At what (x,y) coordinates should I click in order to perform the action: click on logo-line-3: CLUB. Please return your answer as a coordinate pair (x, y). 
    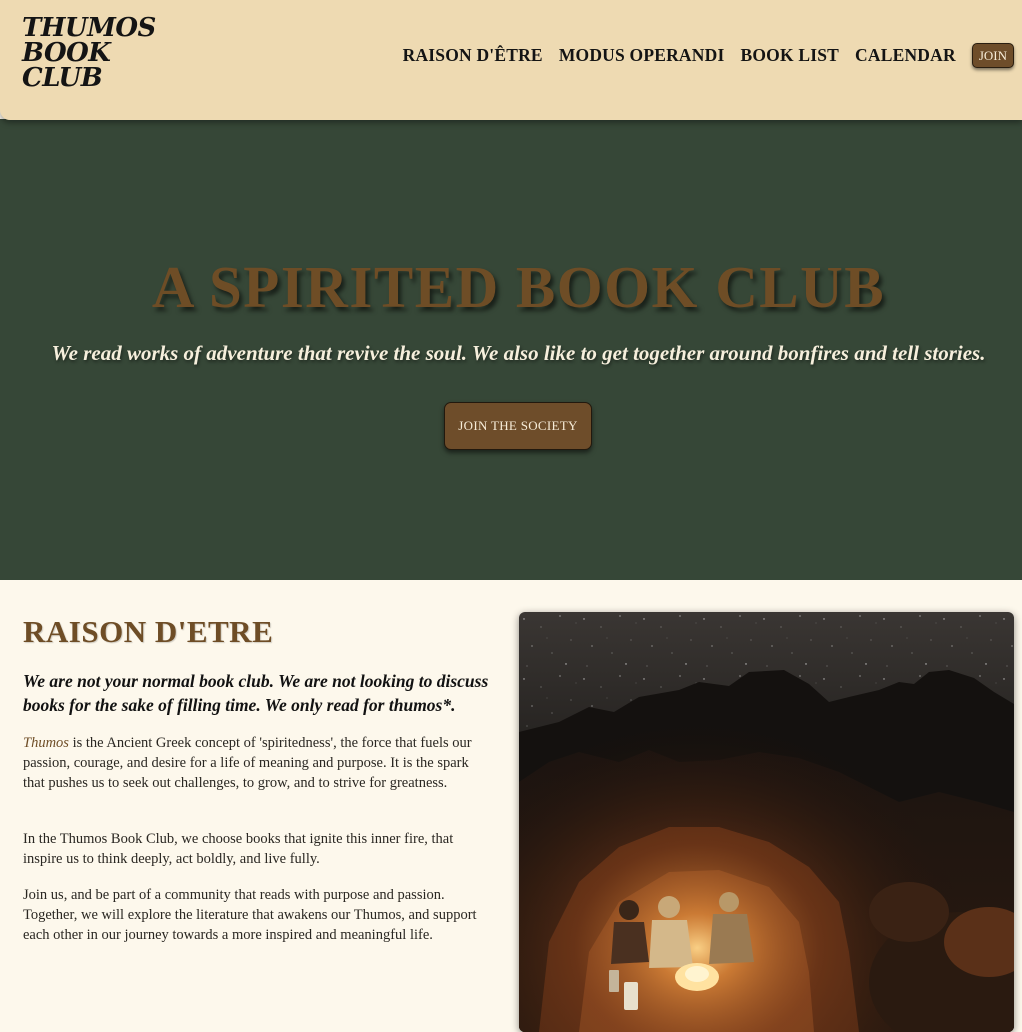
    Looking at the image, I should click on (62, 78).